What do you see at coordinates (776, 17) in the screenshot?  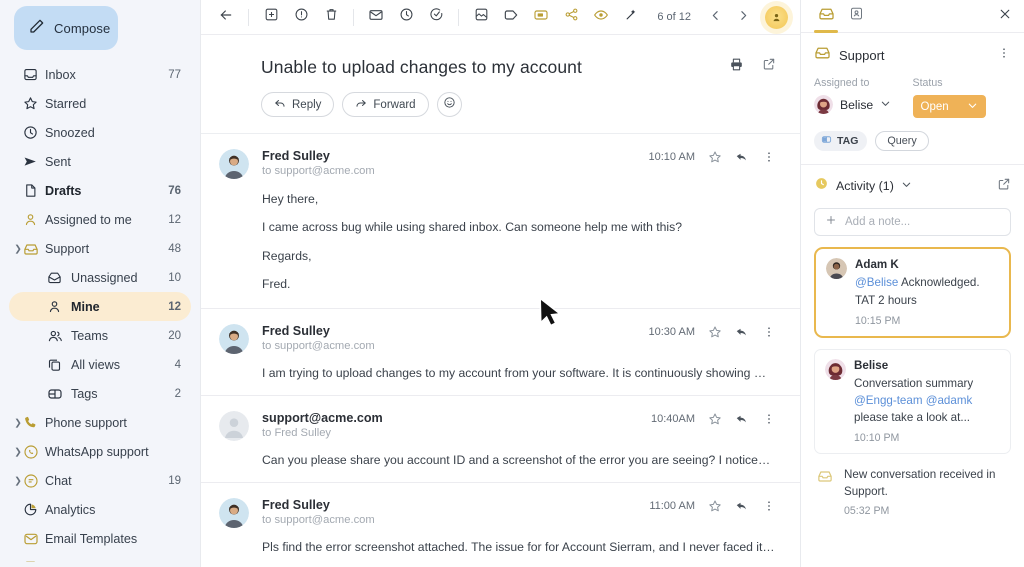 I see `avatar` at bounding box center [776, 17].